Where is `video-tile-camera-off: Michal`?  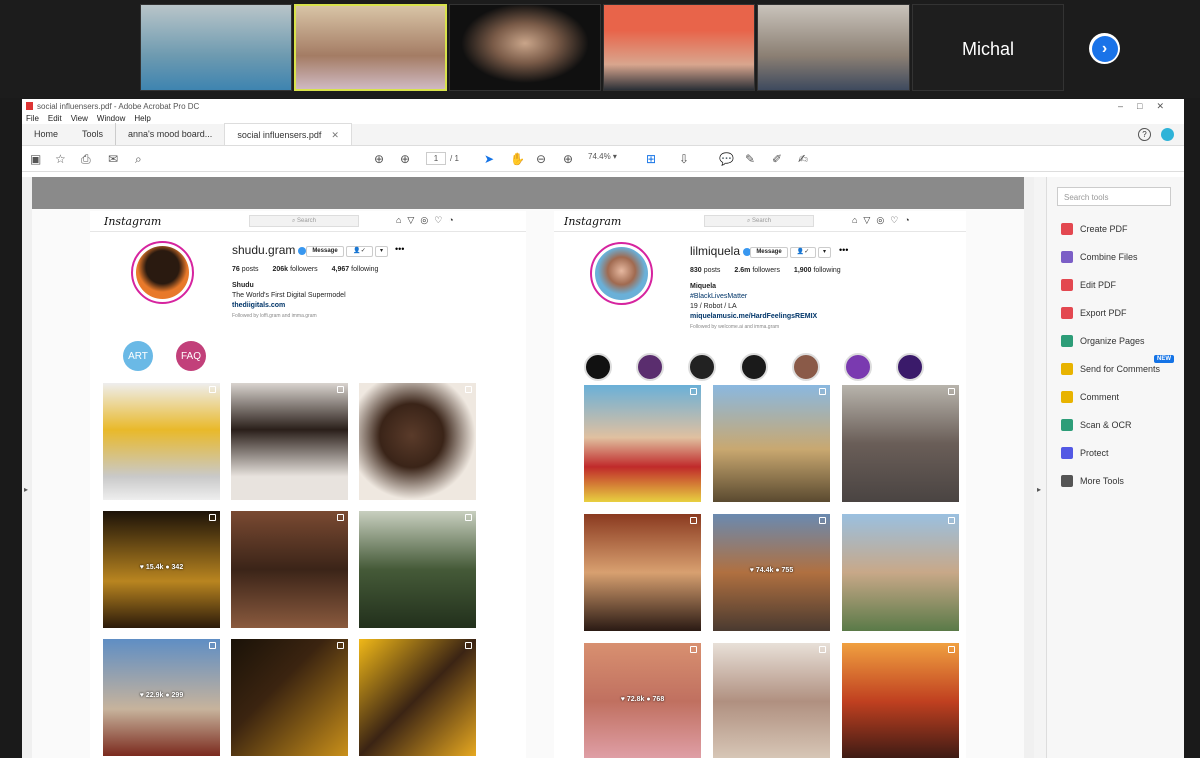 video-tile-camera-off: Michal is located at coordinates (988, 47).